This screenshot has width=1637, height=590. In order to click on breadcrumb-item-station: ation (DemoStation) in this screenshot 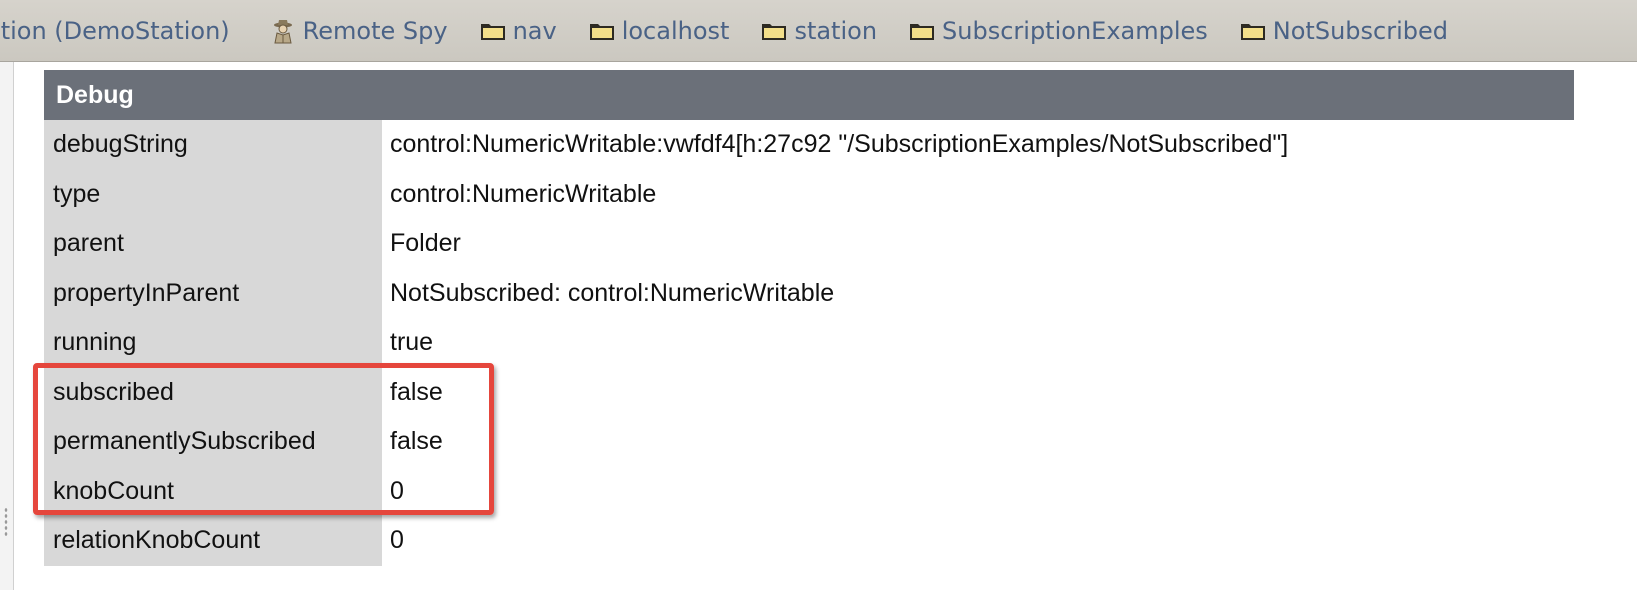, I will do `click(115, 31)`.